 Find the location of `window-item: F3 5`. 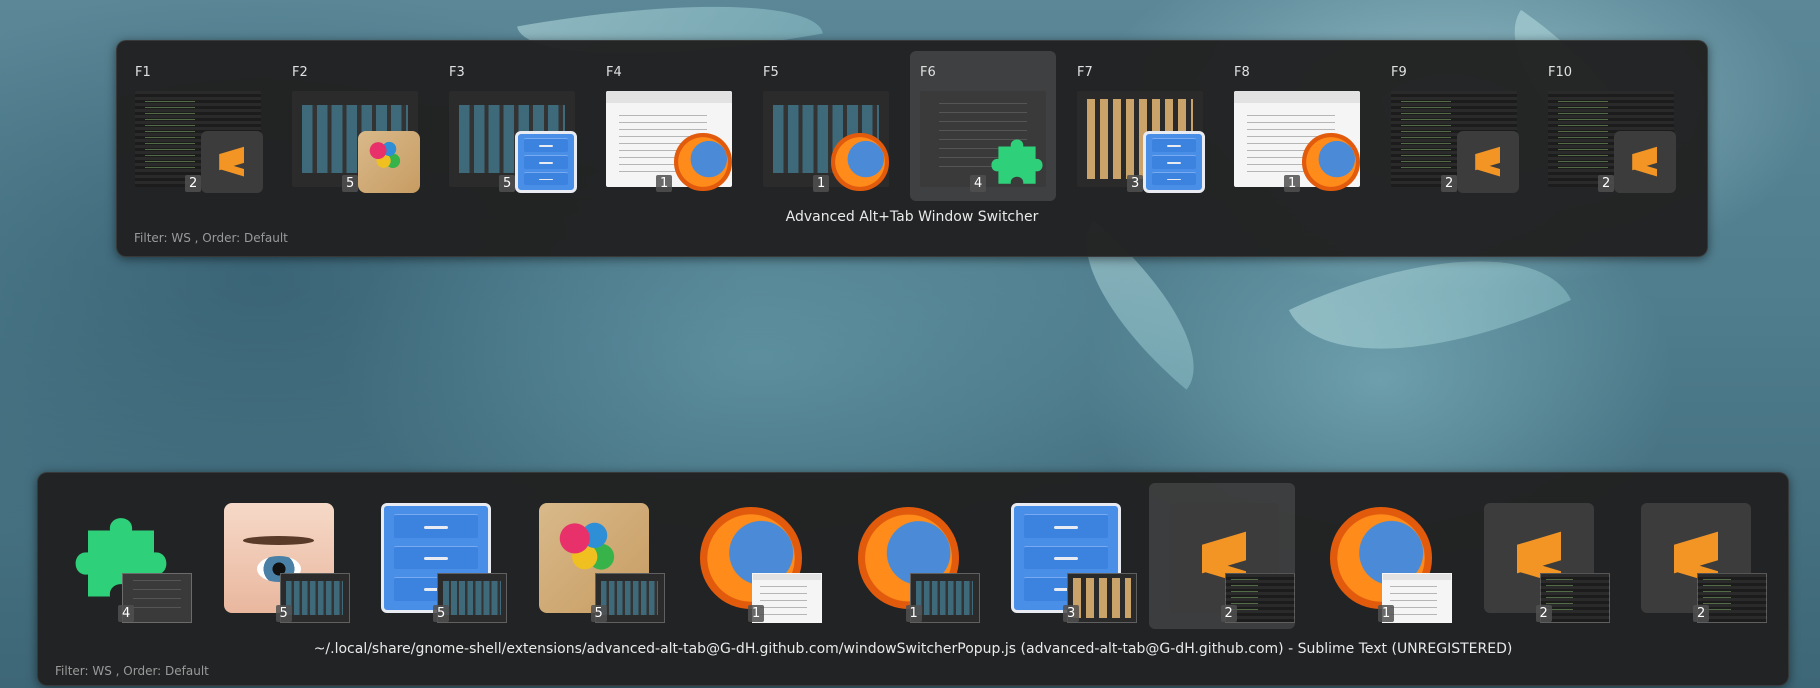

window-item: F3 5 is located at coordinates (512, 126).